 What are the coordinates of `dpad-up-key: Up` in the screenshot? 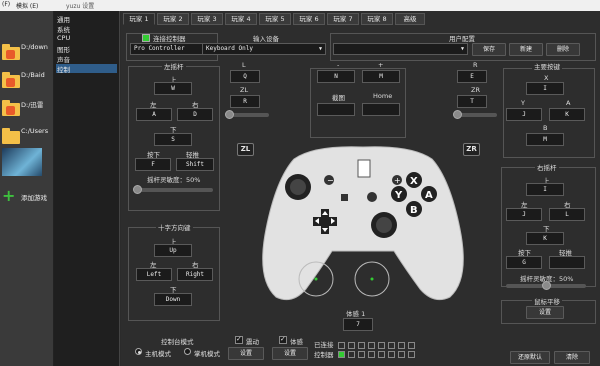 It's located at (173, 250).